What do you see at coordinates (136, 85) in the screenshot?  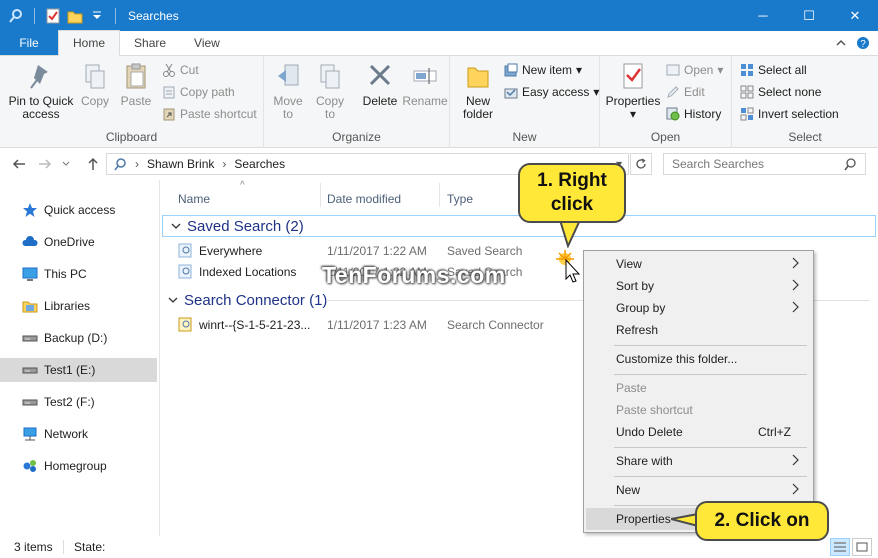 I see `paste-button: Paste` at bounding box center [136, 85].